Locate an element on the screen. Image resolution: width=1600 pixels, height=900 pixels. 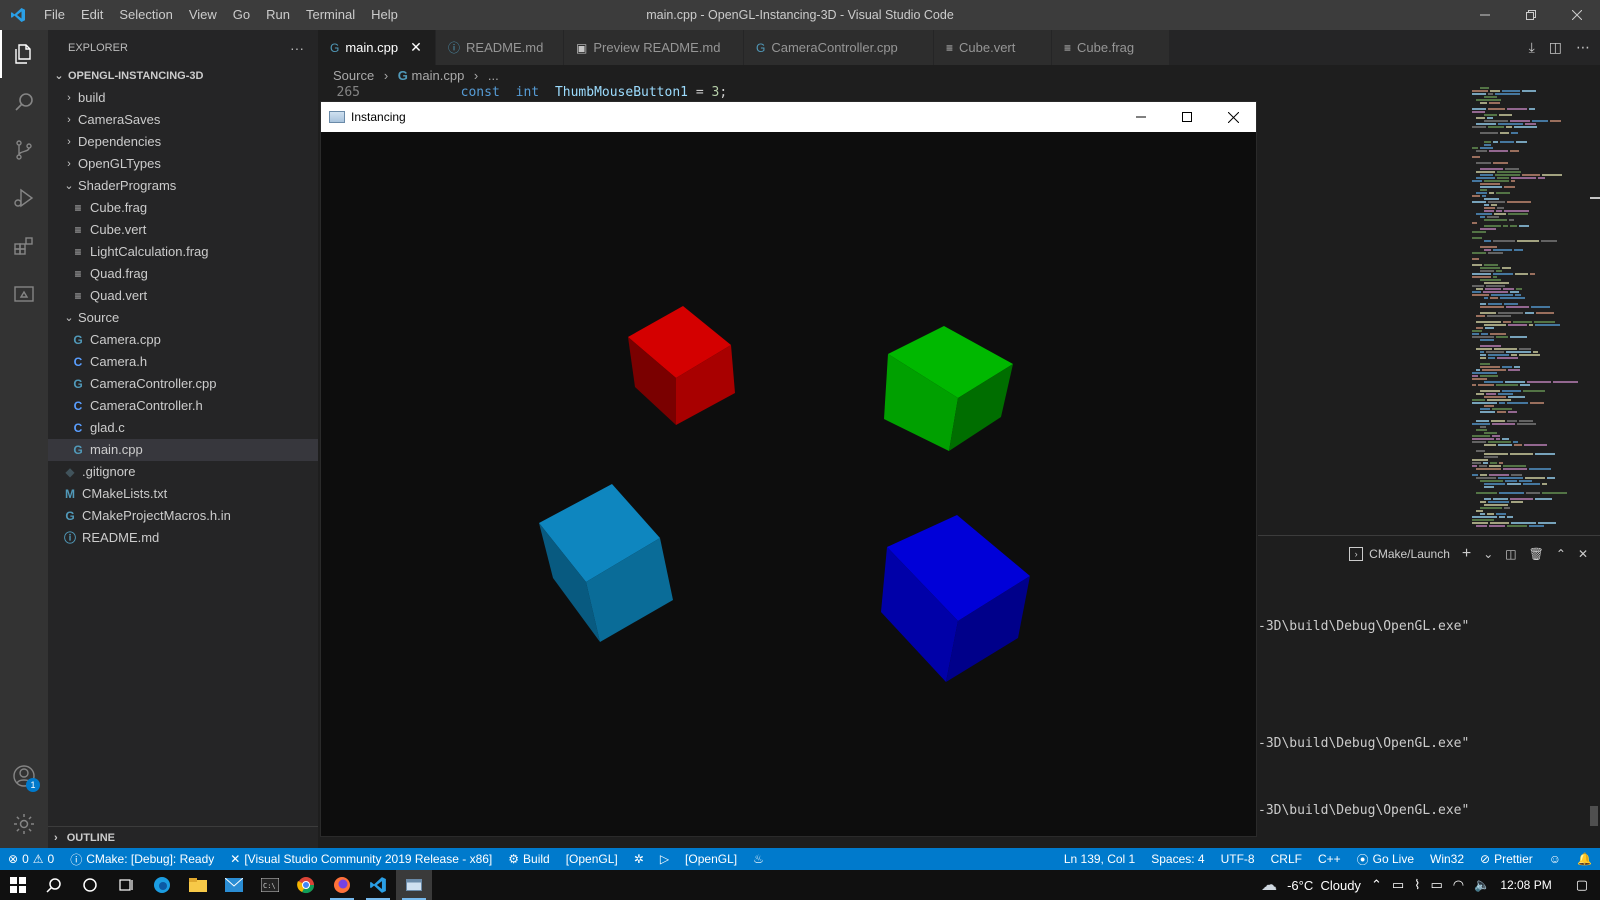
cortana-icon is located at coordinates (90, 885).